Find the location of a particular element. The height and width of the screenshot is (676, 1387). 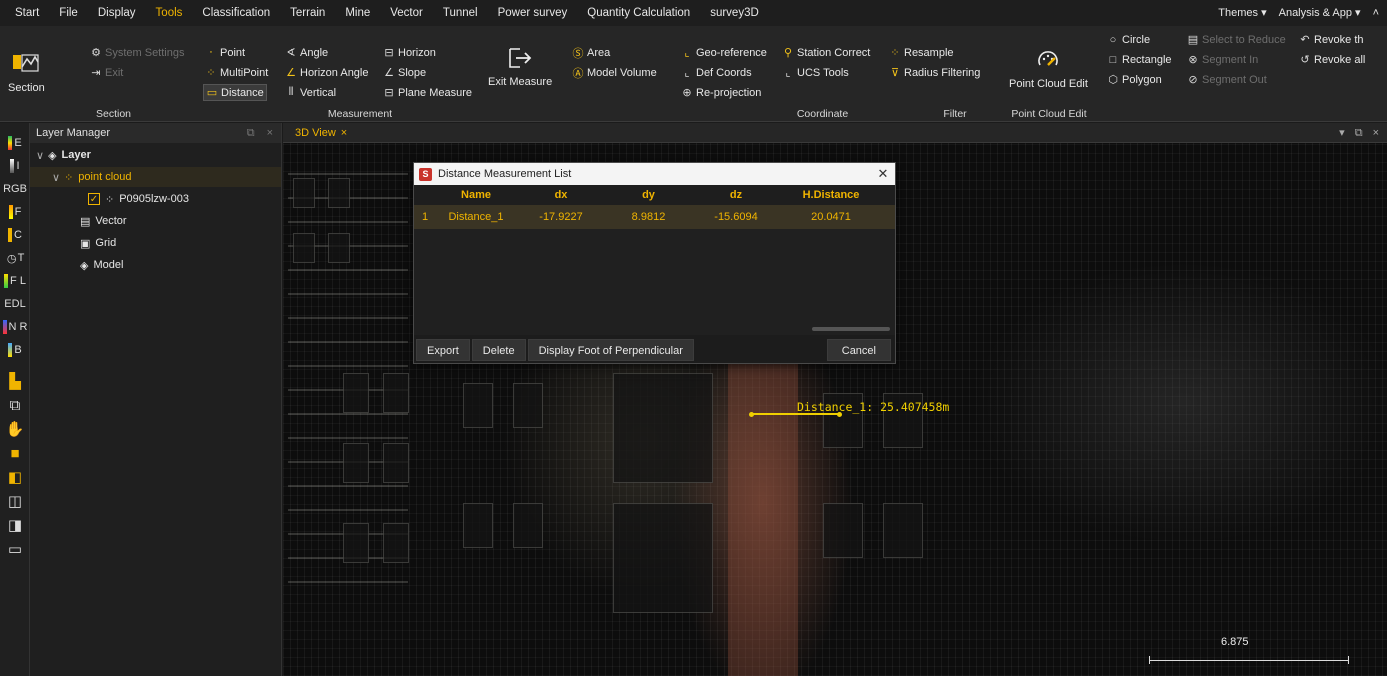

model-volume-button: Ⓐ Model Volume is located at coordinates (614, 72).